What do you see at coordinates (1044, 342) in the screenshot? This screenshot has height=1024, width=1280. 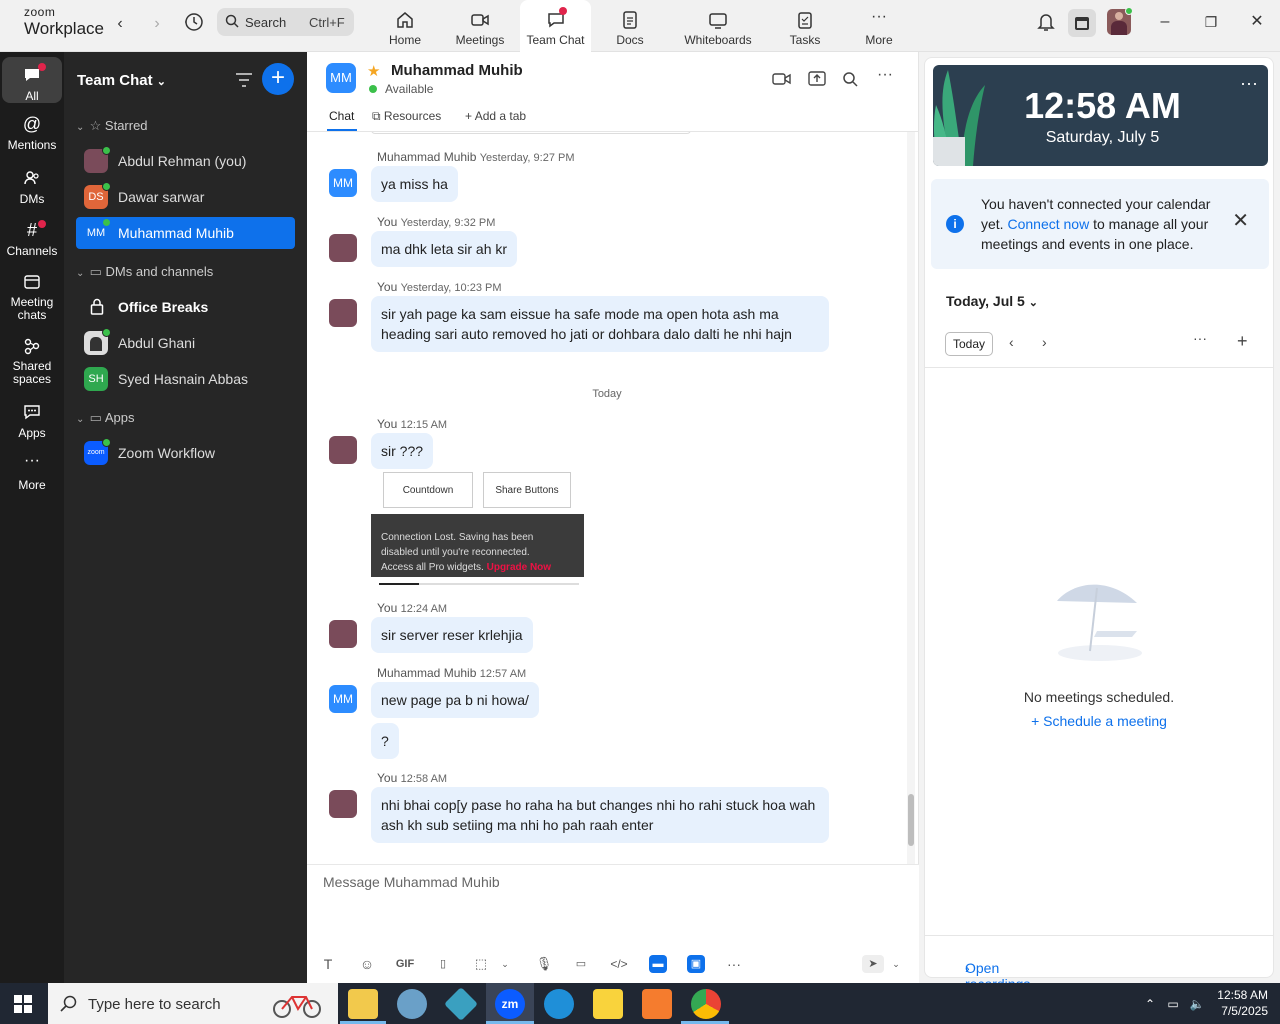 I see `next-day-icon: ›` at bounding box center [1044, 342].